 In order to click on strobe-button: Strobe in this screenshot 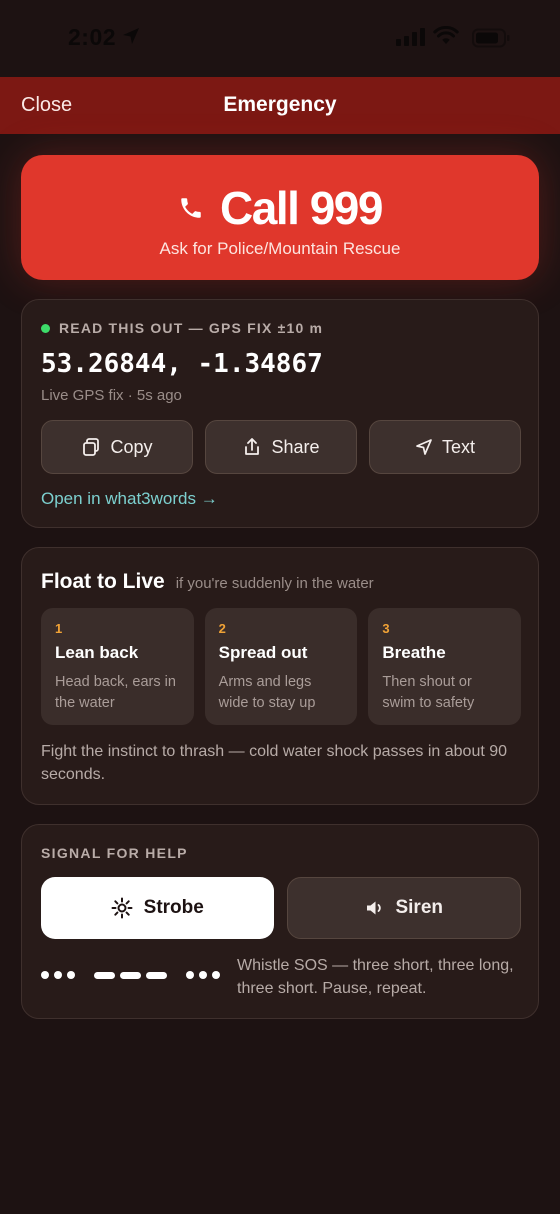, I will do `click(157, 908)`.